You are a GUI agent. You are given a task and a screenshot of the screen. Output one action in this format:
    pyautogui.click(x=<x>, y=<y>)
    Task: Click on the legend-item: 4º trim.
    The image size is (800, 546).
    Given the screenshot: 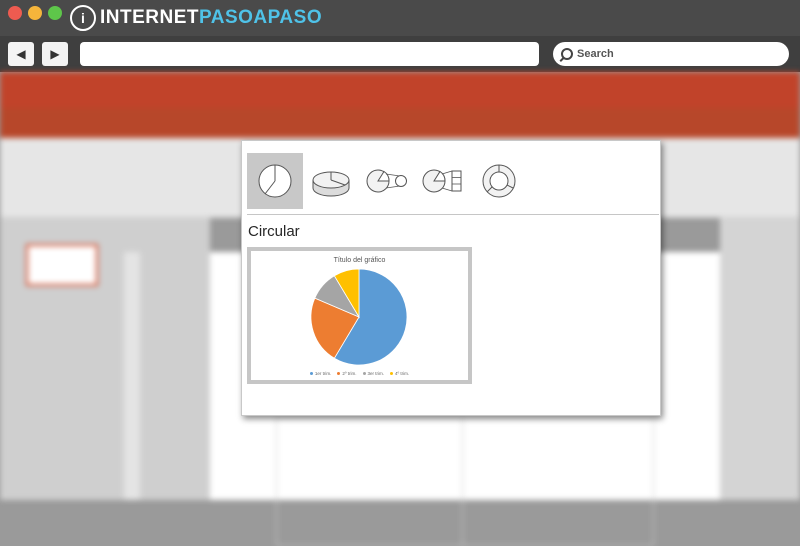 What is the action you would take?
    pyautogui.click(x=399, y=373)
    